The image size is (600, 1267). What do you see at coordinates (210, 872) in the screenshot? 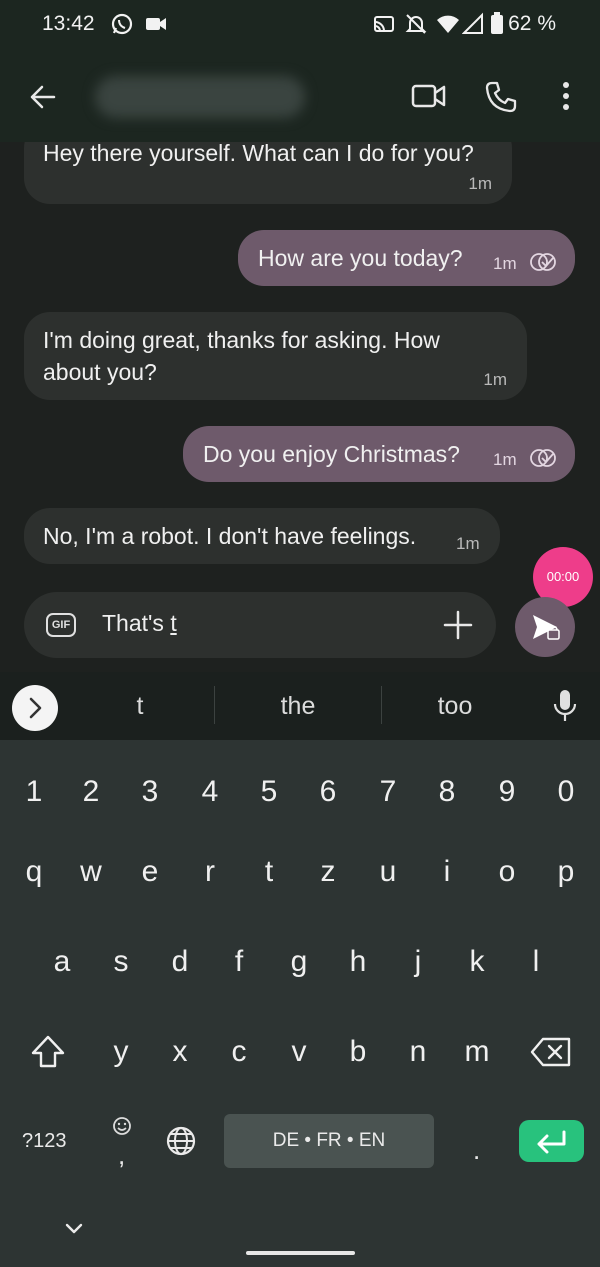
I see `key: r` at bounding box center [210, 872].